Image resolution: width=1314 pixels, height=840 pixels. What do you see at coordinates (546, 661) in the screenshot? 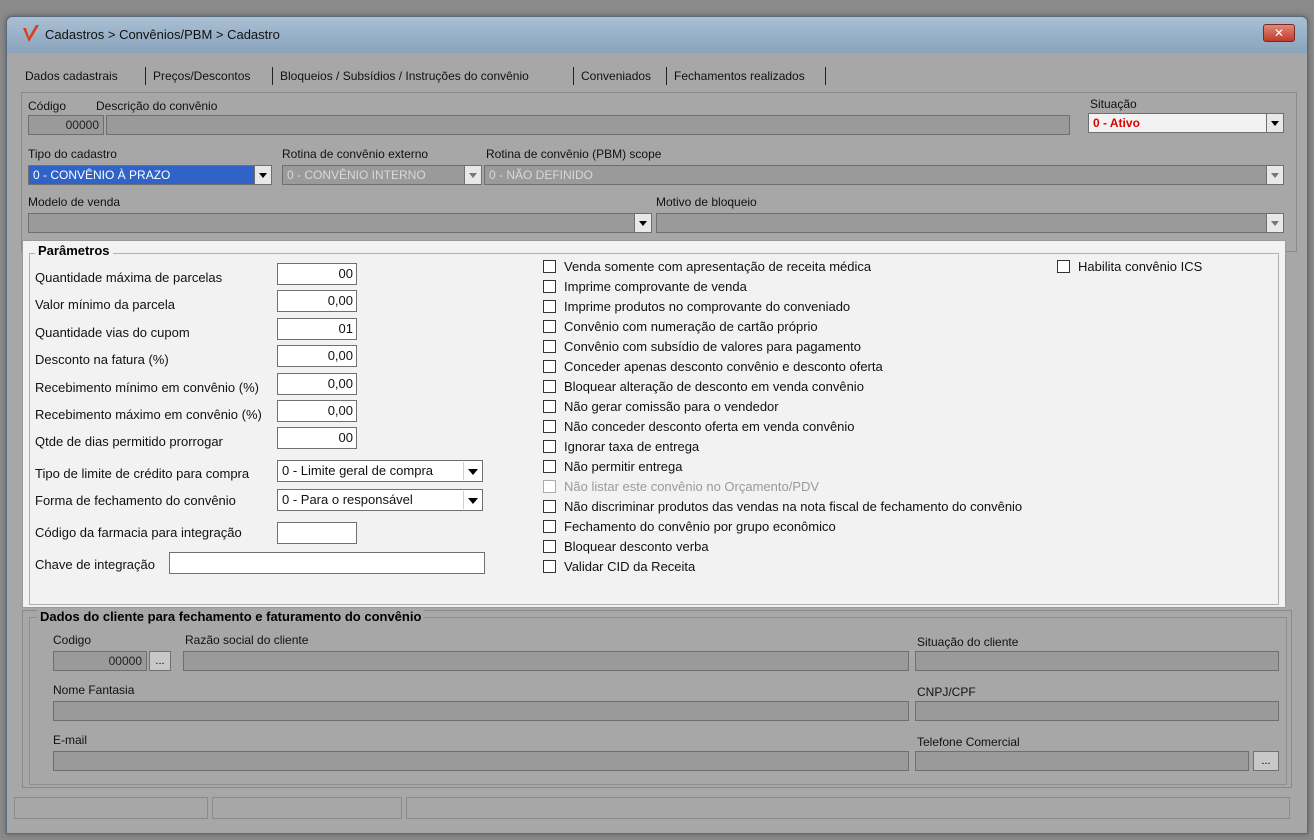
I see `razao-social-field` at bounding box center [546, 661].